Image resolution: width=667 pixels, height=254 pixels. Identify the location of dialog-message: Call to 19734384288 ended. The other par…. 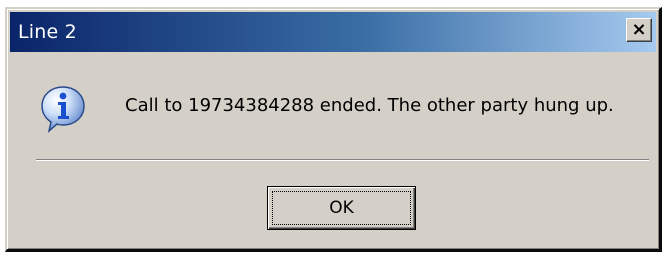
(369, 105).